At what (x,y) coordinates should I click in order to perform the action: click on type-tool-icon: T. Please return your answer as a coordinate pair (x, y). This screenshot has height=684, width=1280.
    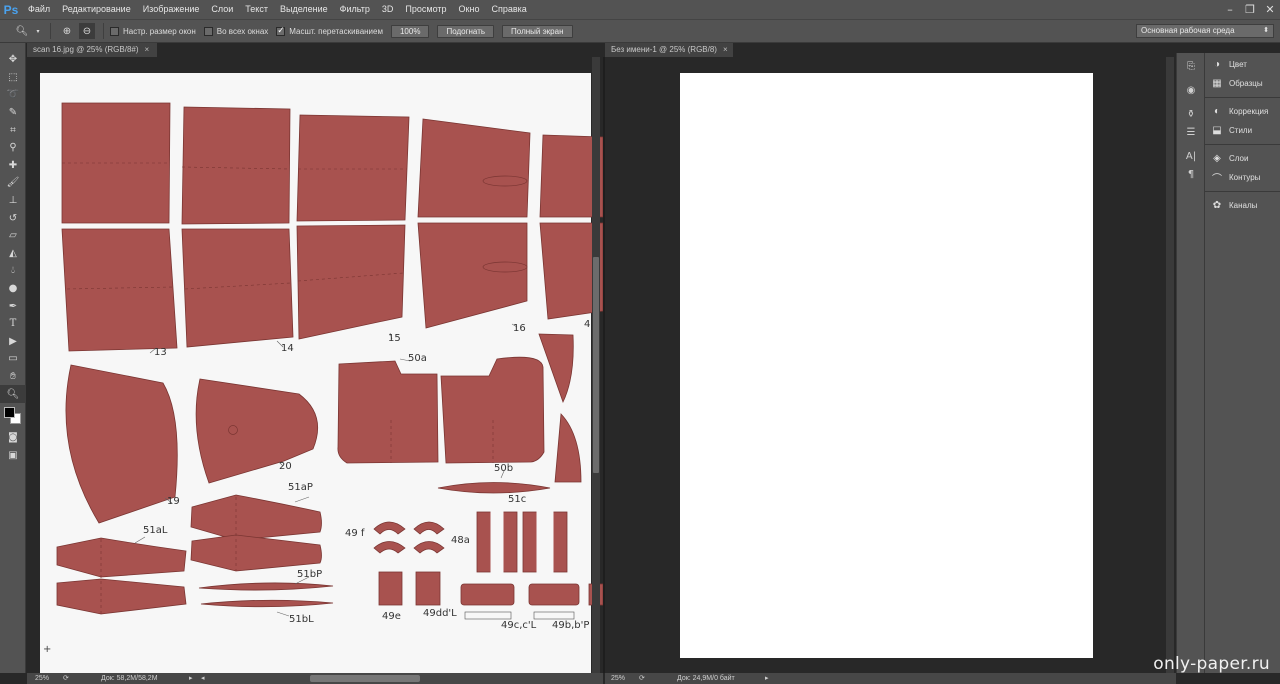
    Looking at the image, I should click on (13, 324).